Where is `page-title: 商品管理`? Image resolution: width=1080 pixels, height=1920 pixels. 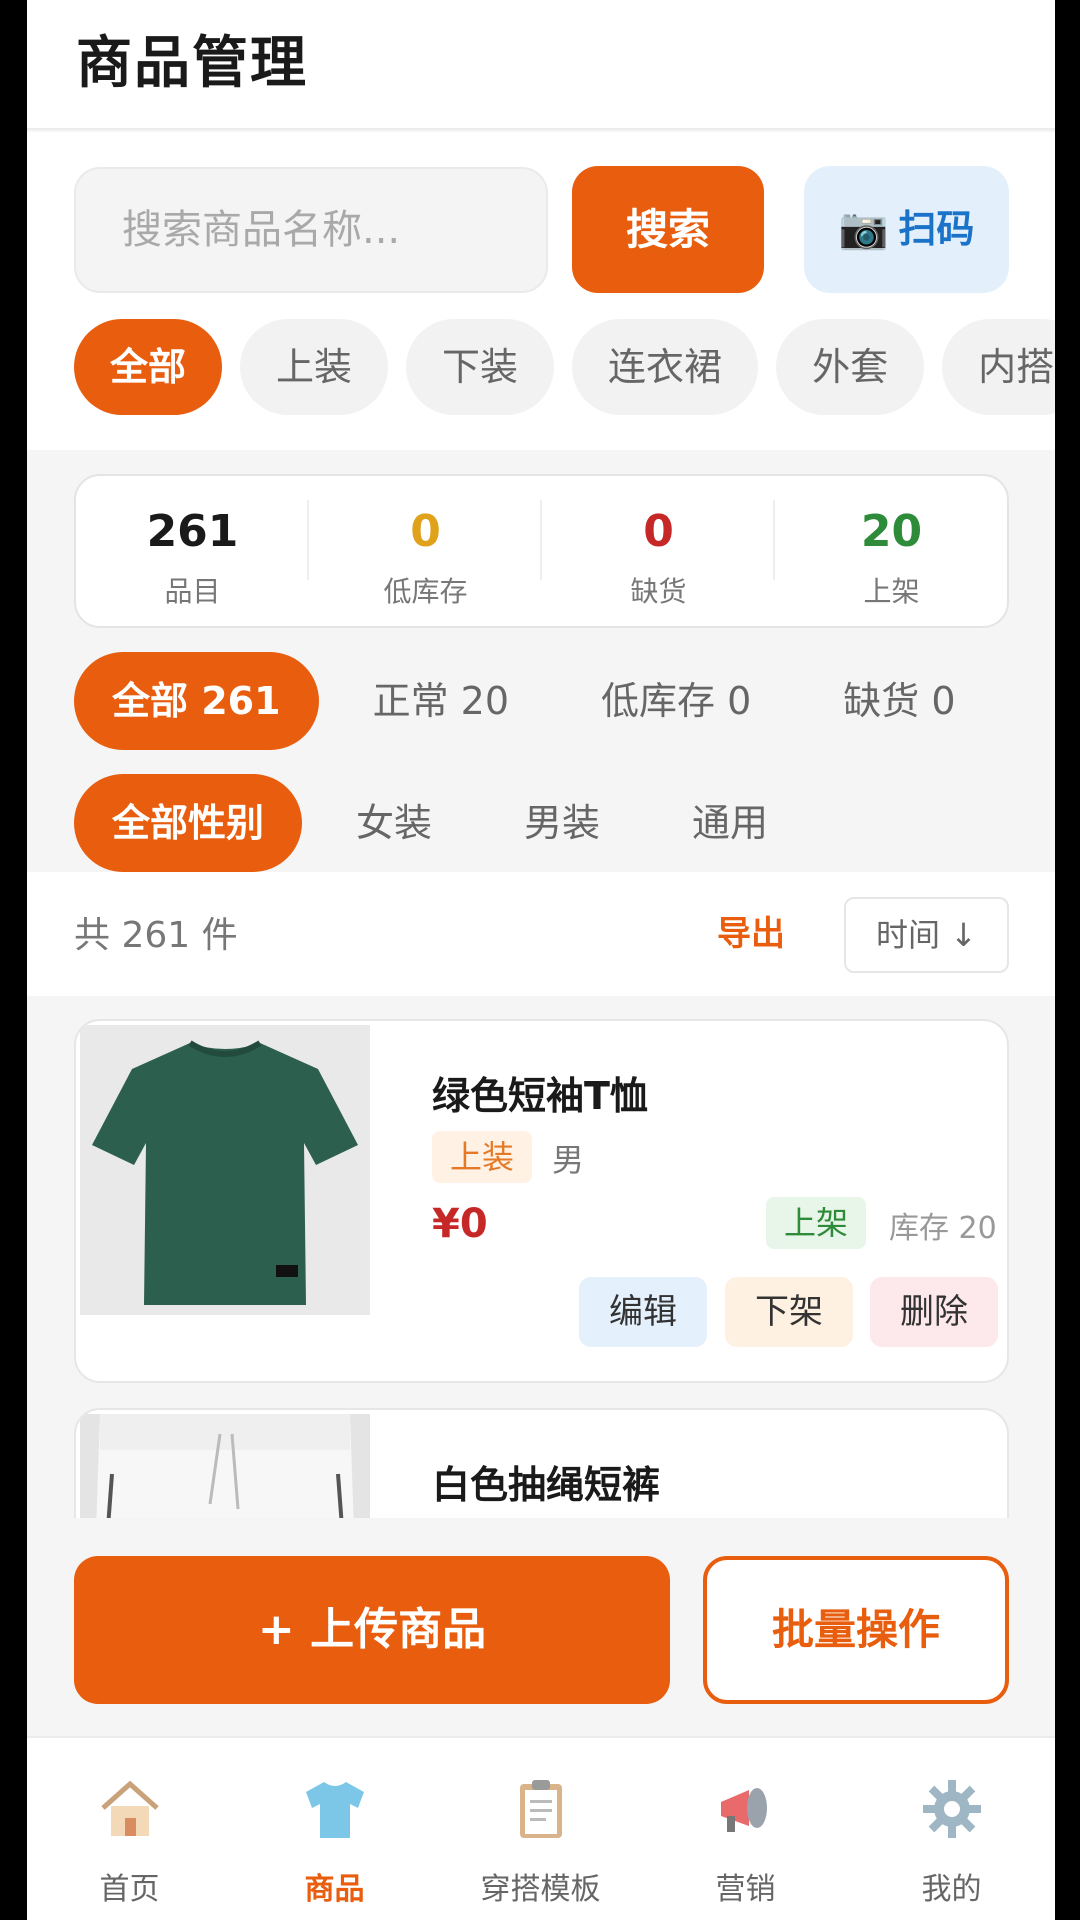 page-title: 商品管理 is located at coordinates (192, 63).